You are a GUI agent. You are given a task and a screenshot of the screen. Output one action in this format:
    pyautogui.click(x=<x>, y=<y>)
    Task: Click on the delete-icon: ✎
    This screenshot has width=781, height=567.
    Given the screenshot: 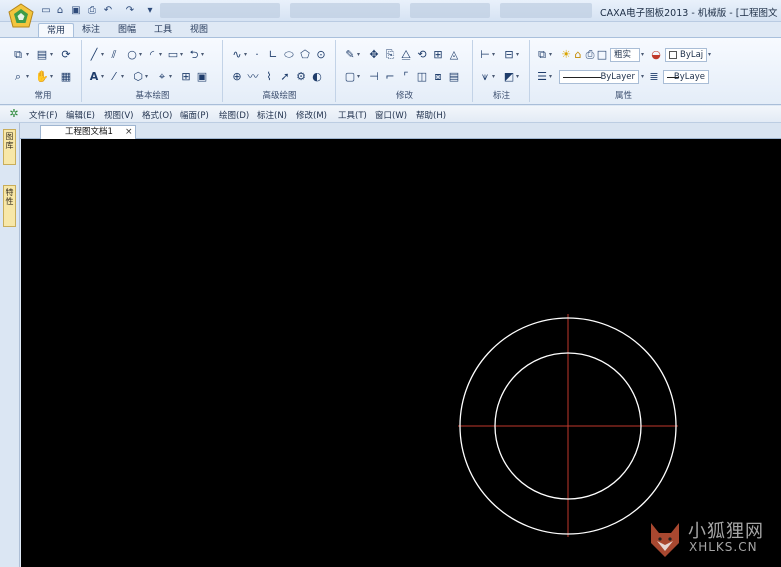 What is the action you would take?
    pyautogui.click(x=350, y=55)
    